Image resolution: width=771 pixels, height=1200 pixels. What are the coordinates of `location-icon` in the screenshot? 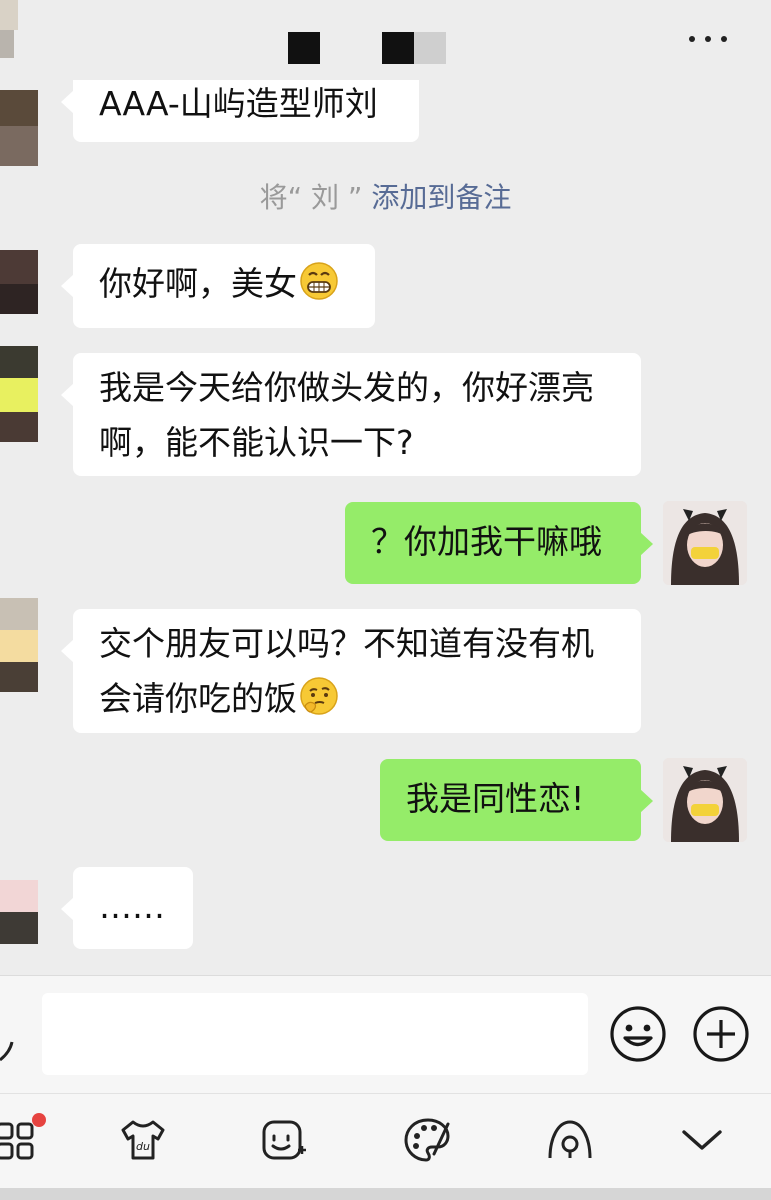 It's located at (570, 1140).